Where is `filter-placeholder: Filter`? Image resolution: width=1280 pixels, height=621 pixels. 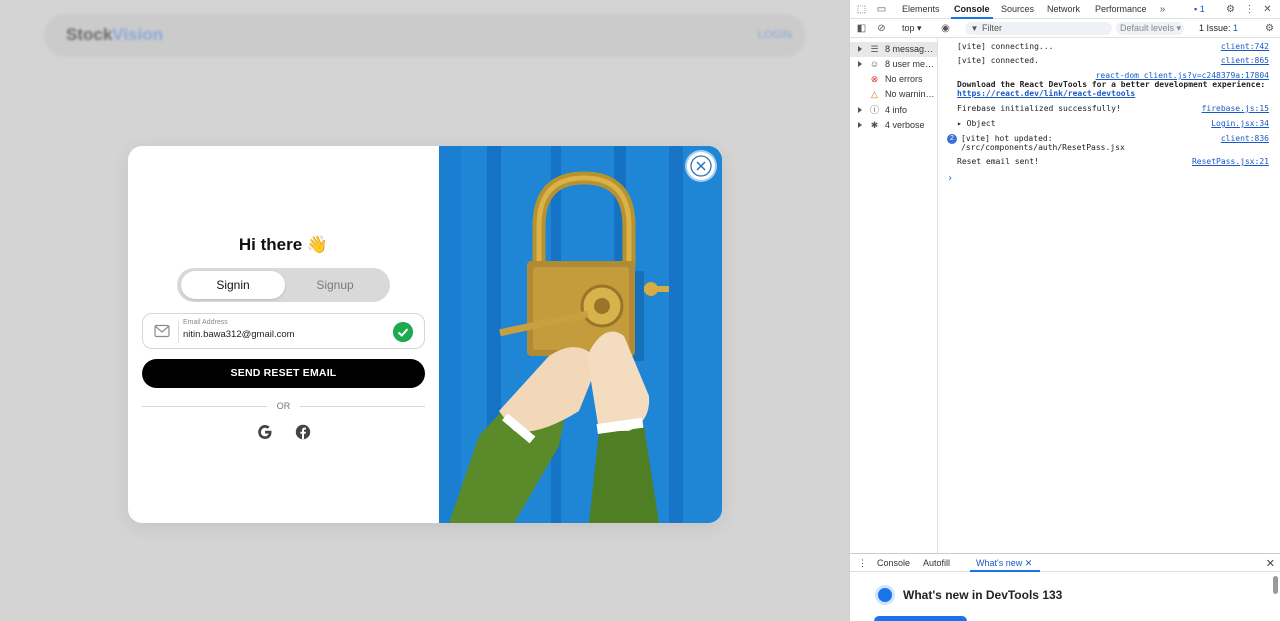 filter-placeholder: Filter is located at coordinates (992, 28).